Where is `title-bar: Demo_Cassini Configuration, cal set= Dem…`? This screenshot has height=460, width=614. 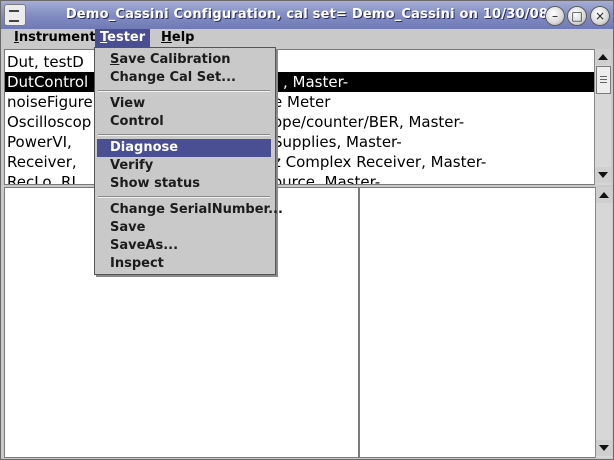
title-bar: Demo_Cassini Configuration, cal set= Dem… is located at coordinates (307, 15).